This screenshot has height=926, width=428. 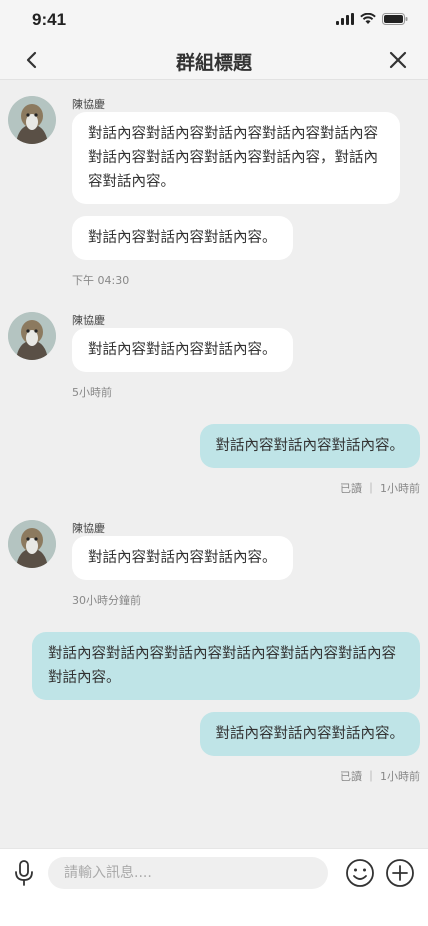 I want to click on close-icon, so click(x=398, y=60).